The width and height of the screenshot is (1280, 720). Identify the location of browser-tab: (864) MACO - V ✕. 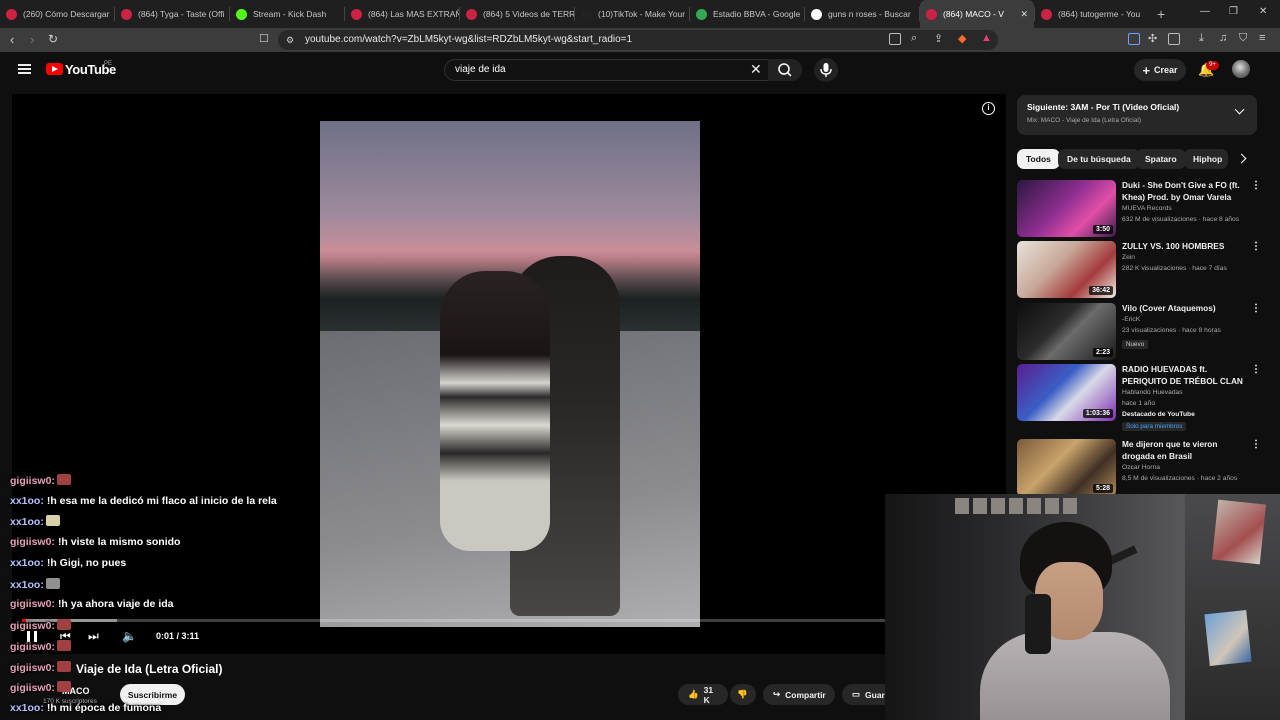
(977, 14).